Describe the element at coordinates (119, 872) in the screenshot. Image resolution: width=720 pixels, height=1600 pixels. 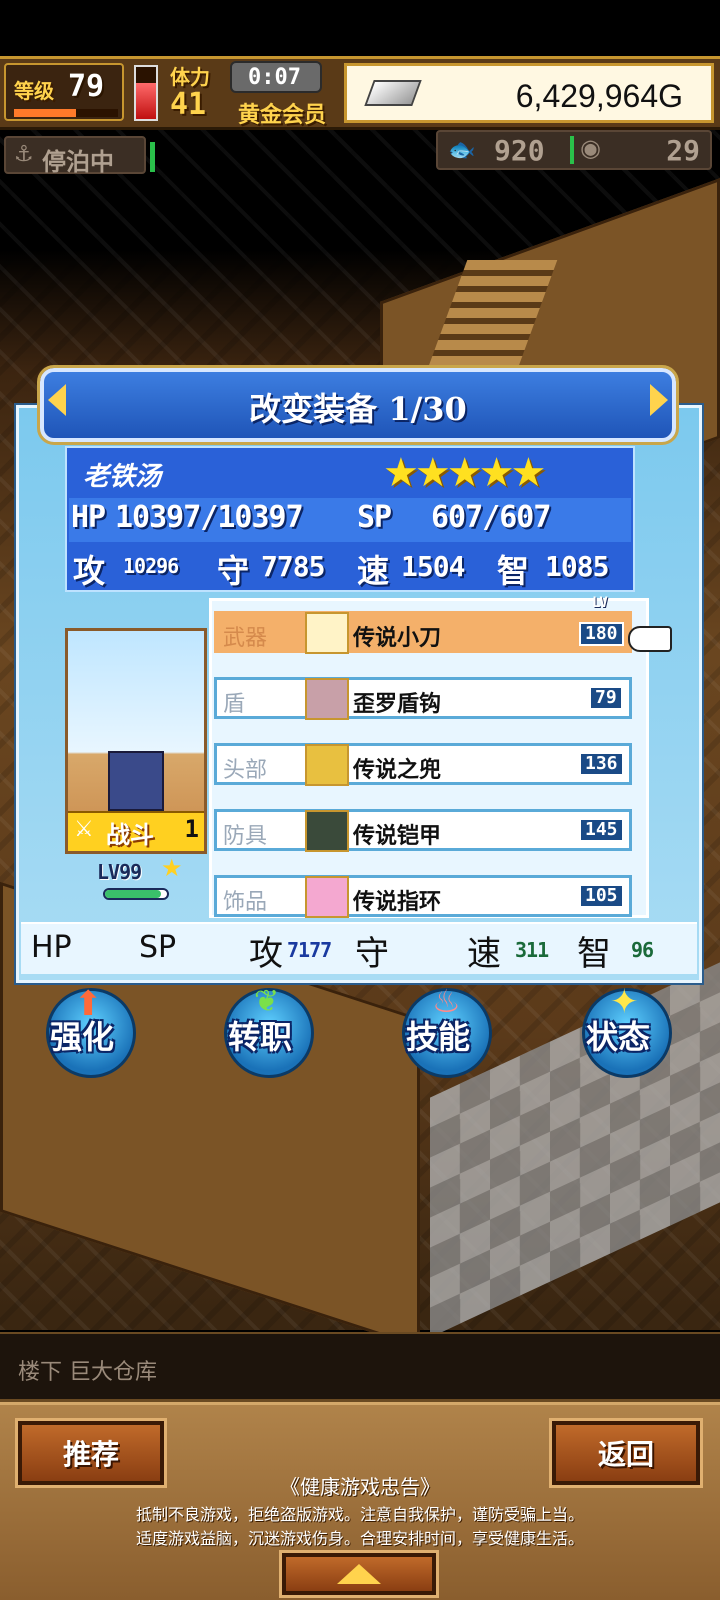
I see `character-level: LV99` at that location.